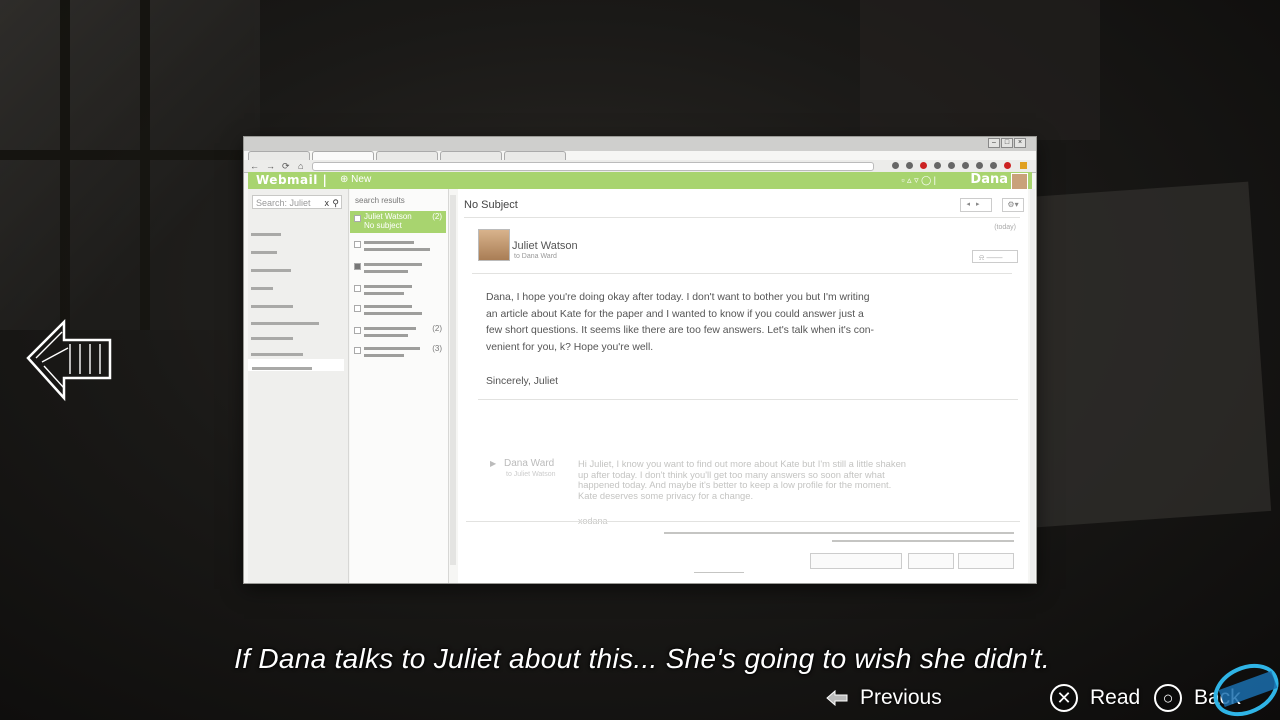  Describe the element at coordinates (535, 256) in the screenshot. I see `sender-recipient: to Dana Ward` at that location.